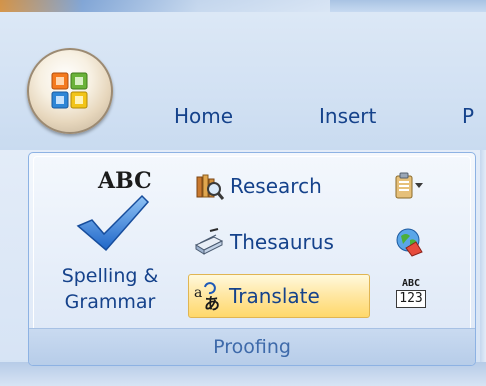 This screenshot has height=386, width=486. What do you see at coordinates (113, 223) in the screenshot?
I see `abc-check-icon` at bounding box center [113, 223].